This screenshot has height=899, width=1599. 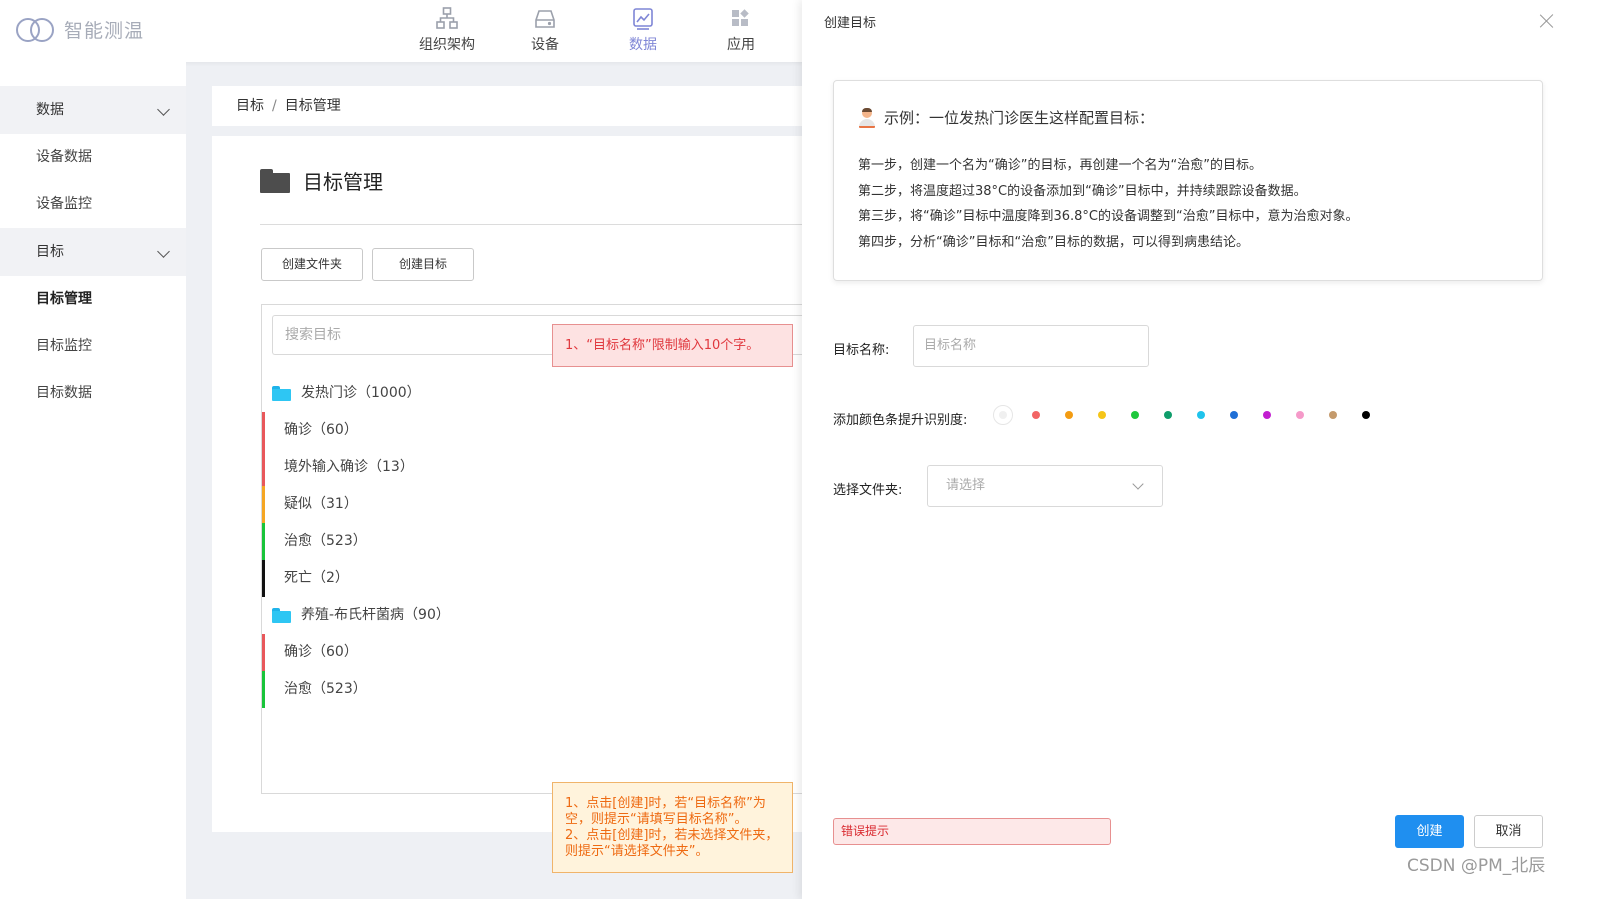 What do you see at coordinates (512, 106) in the screenshot?
I see `breadcrumb: 目标 / 目标管理` at bounding box center [512, 106].